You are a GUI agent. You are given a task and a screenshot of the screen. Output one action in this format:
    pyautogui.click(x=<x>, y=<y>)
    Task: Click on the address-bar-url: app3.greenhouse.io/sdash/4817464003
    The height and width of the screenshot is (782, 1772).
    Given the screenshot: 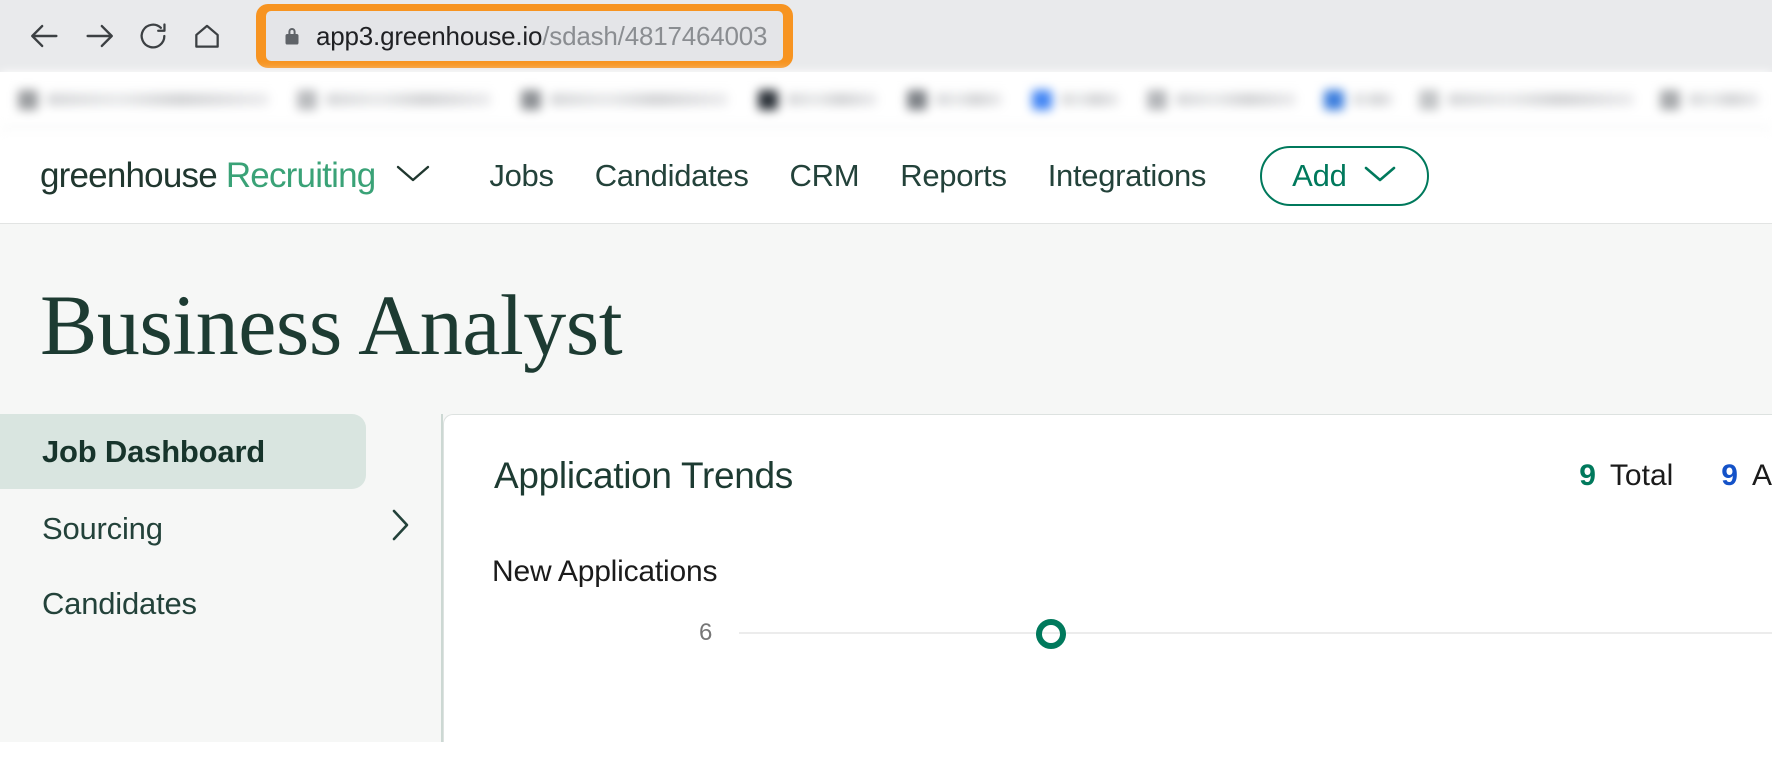 What is the action you would take?
    pyautogui.click(x=541, y=36)
    